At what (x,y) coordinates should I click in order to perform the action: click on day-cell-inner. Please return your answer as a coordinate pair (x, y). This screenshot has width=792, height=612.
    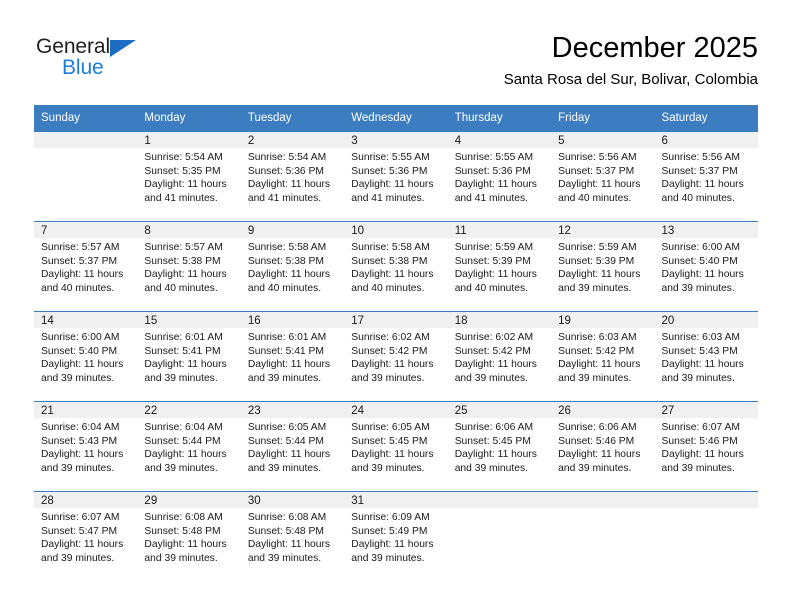
    Looking at the image, I should click on (603, 536).